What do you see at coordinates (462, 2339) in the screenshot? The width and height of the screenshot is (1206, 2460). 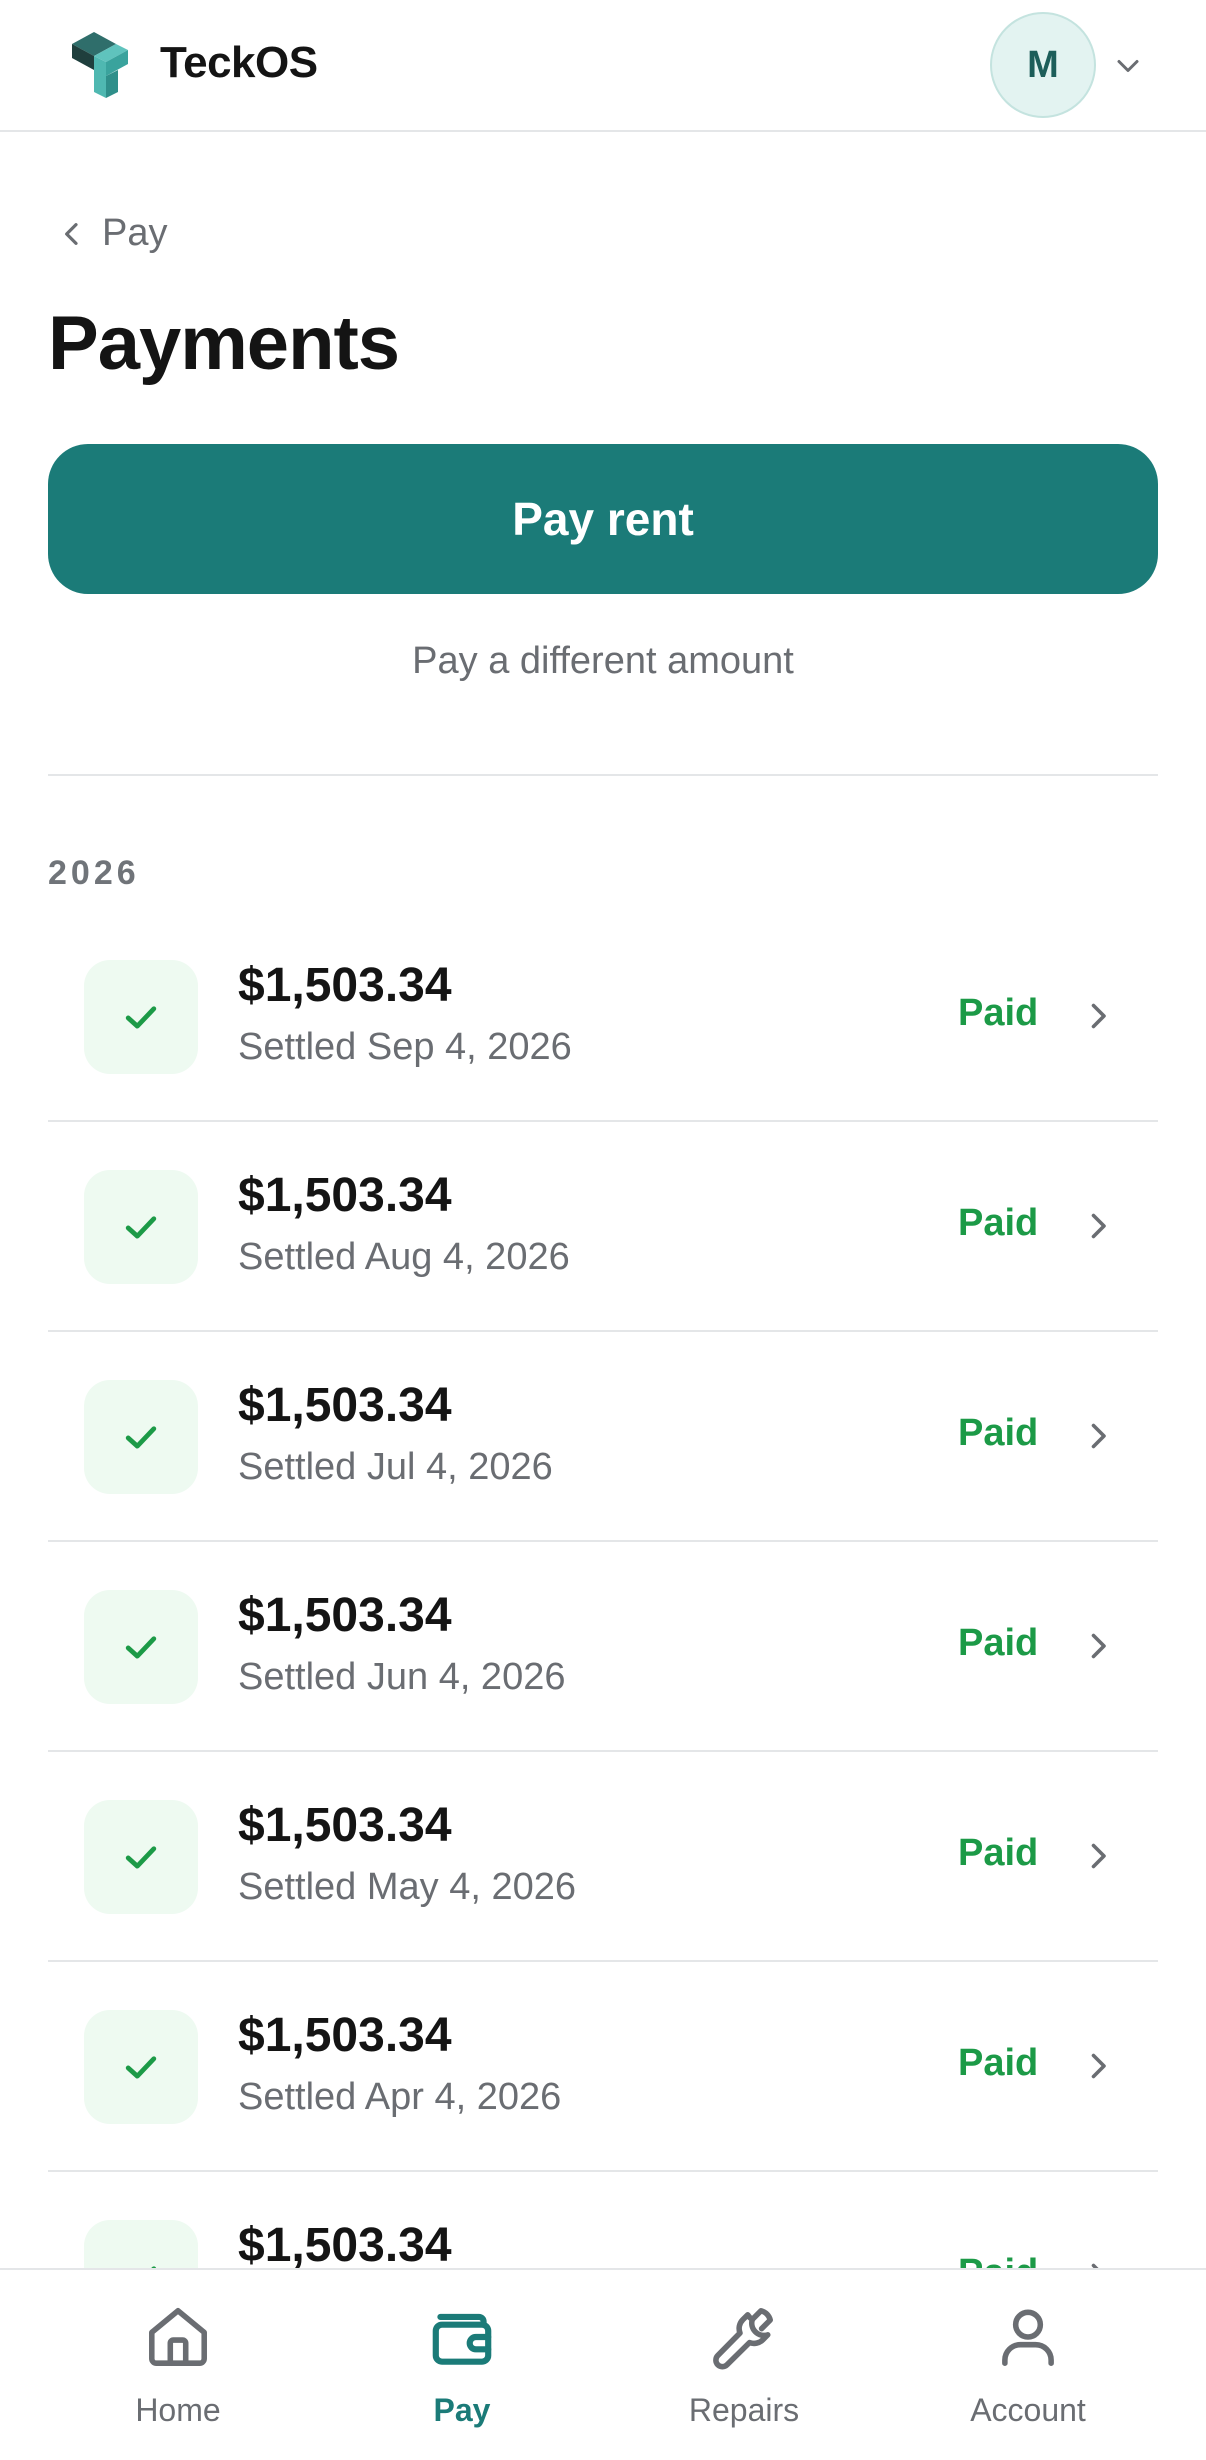 I see `wallet-icon` at bounding box center [462, 2339].